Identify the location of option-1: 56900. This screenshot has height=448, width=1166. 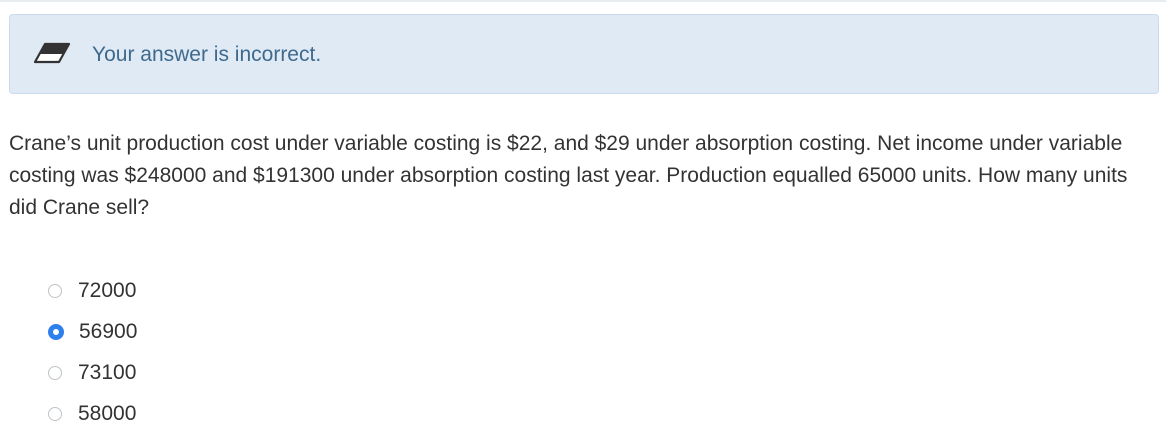
(92, 331).